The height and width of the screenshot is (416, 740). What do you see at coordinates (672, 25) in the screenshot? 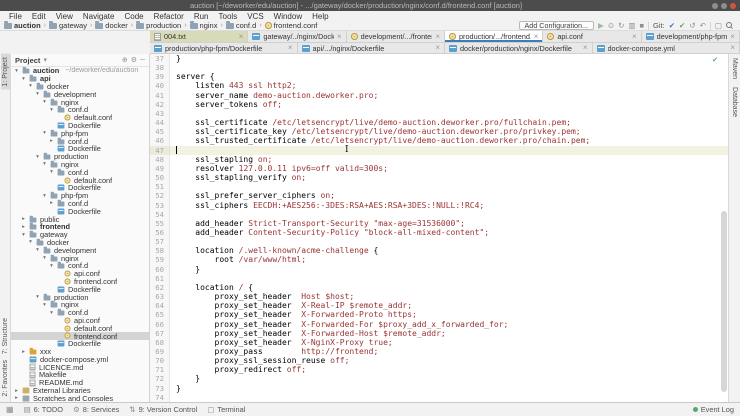
I see `git-update-icon: ✔` at bounding box center [672, 25].